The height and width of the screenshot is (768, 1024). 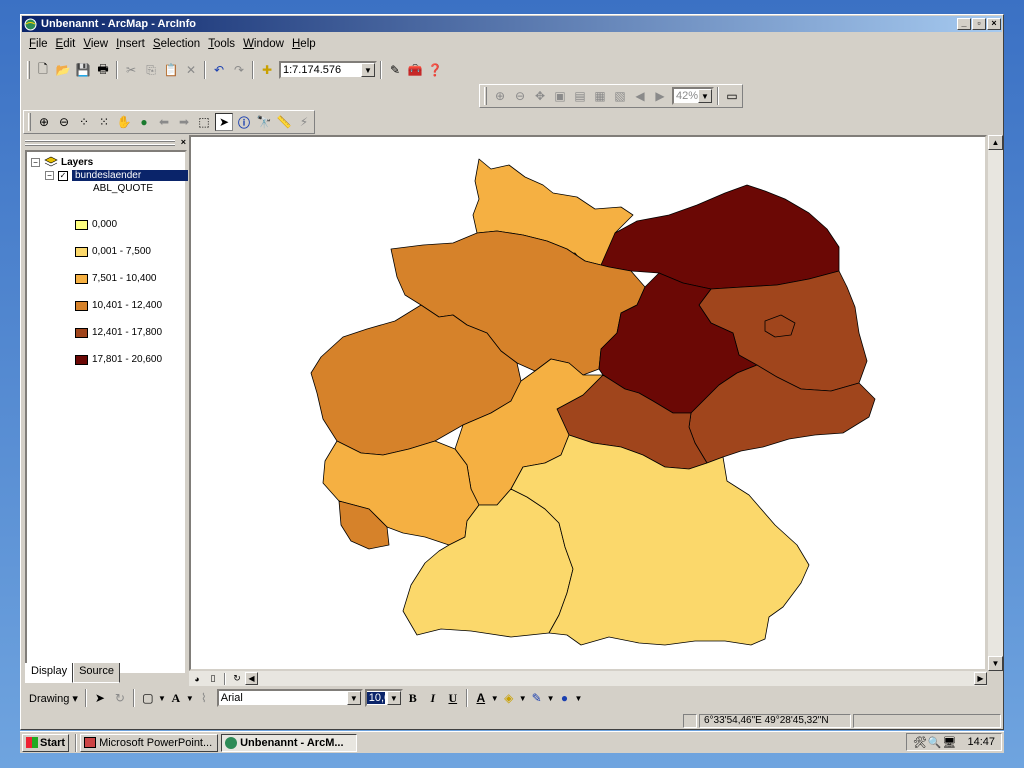 I want to click on menu-window: Window, so click(x=263, y=44).